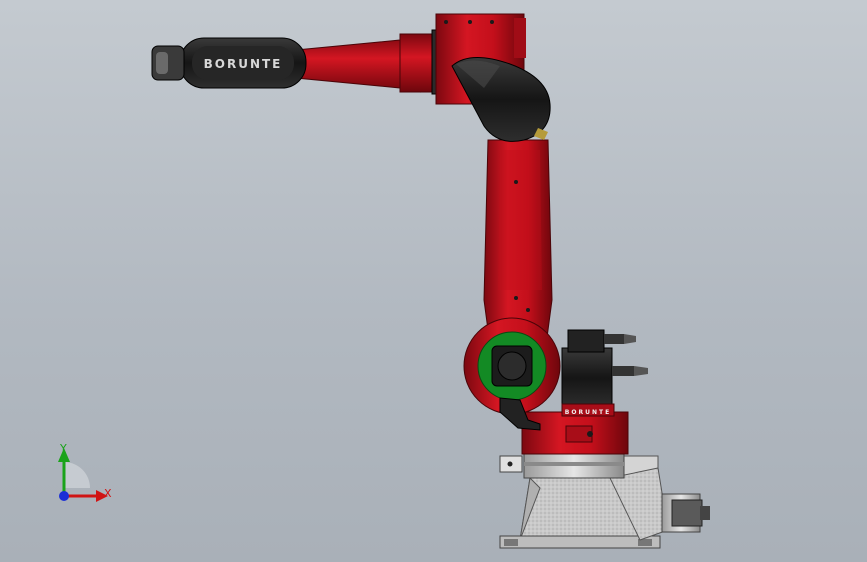 This screenshot has height=562, width=867. I want to click on wrist-housing: BORUNTE, so click(243, 63).